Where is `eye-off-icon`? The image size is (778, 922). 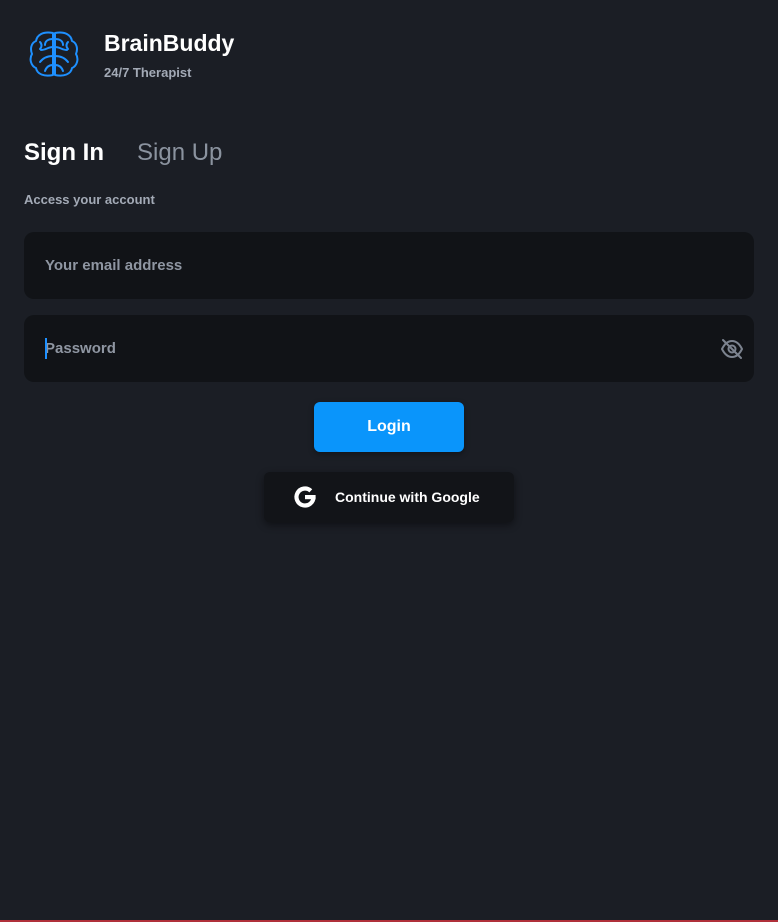 eye-off-icon is located at coordinates (732, 349).